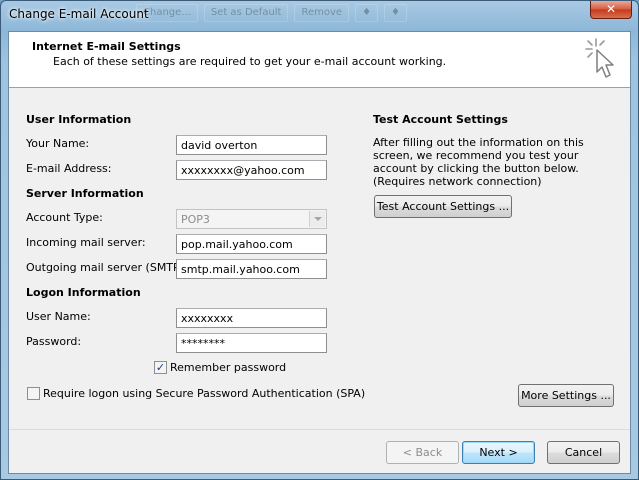 This screenshot has height=480, width=639. I want to click on account-type-value: POP3, so click(195, 219).